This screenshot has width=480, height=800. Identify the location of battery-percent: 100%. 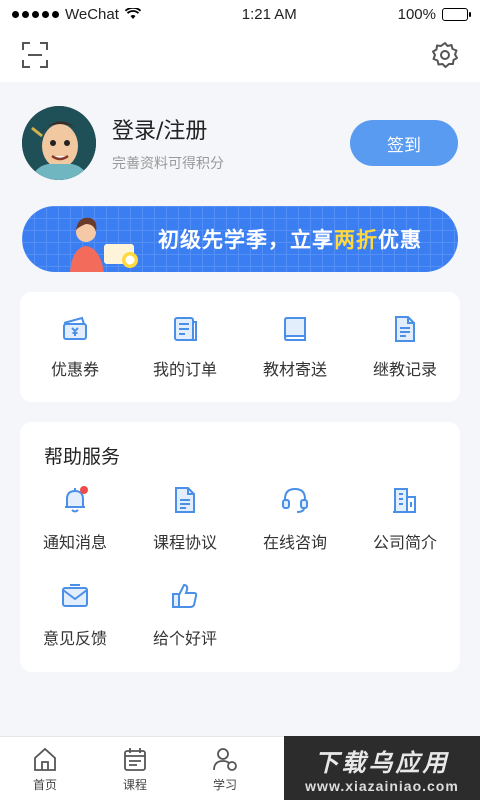
(416, 14).